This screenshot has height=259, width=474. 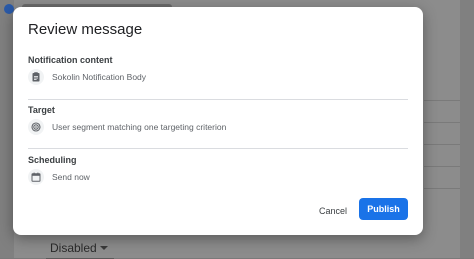 What do you see at coordinates (36, 177) in the screenshot?
I see `calendar-icon` at bounding box center [36, 177].